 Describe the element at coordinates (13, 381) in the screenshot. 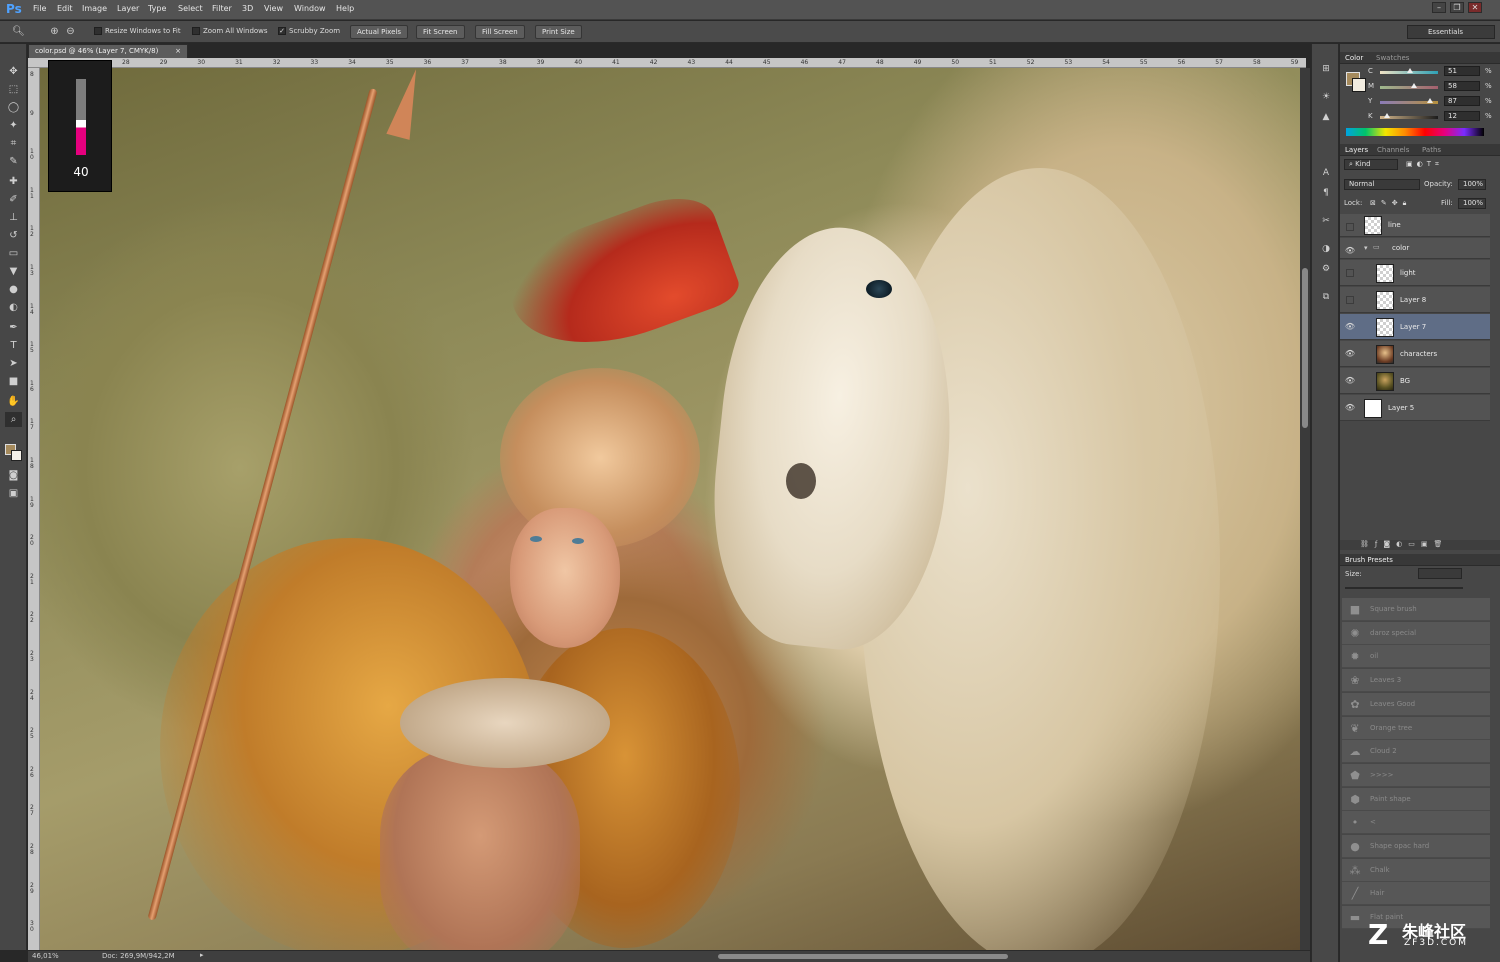

I see `shape-tool-icon: ■` at that location.